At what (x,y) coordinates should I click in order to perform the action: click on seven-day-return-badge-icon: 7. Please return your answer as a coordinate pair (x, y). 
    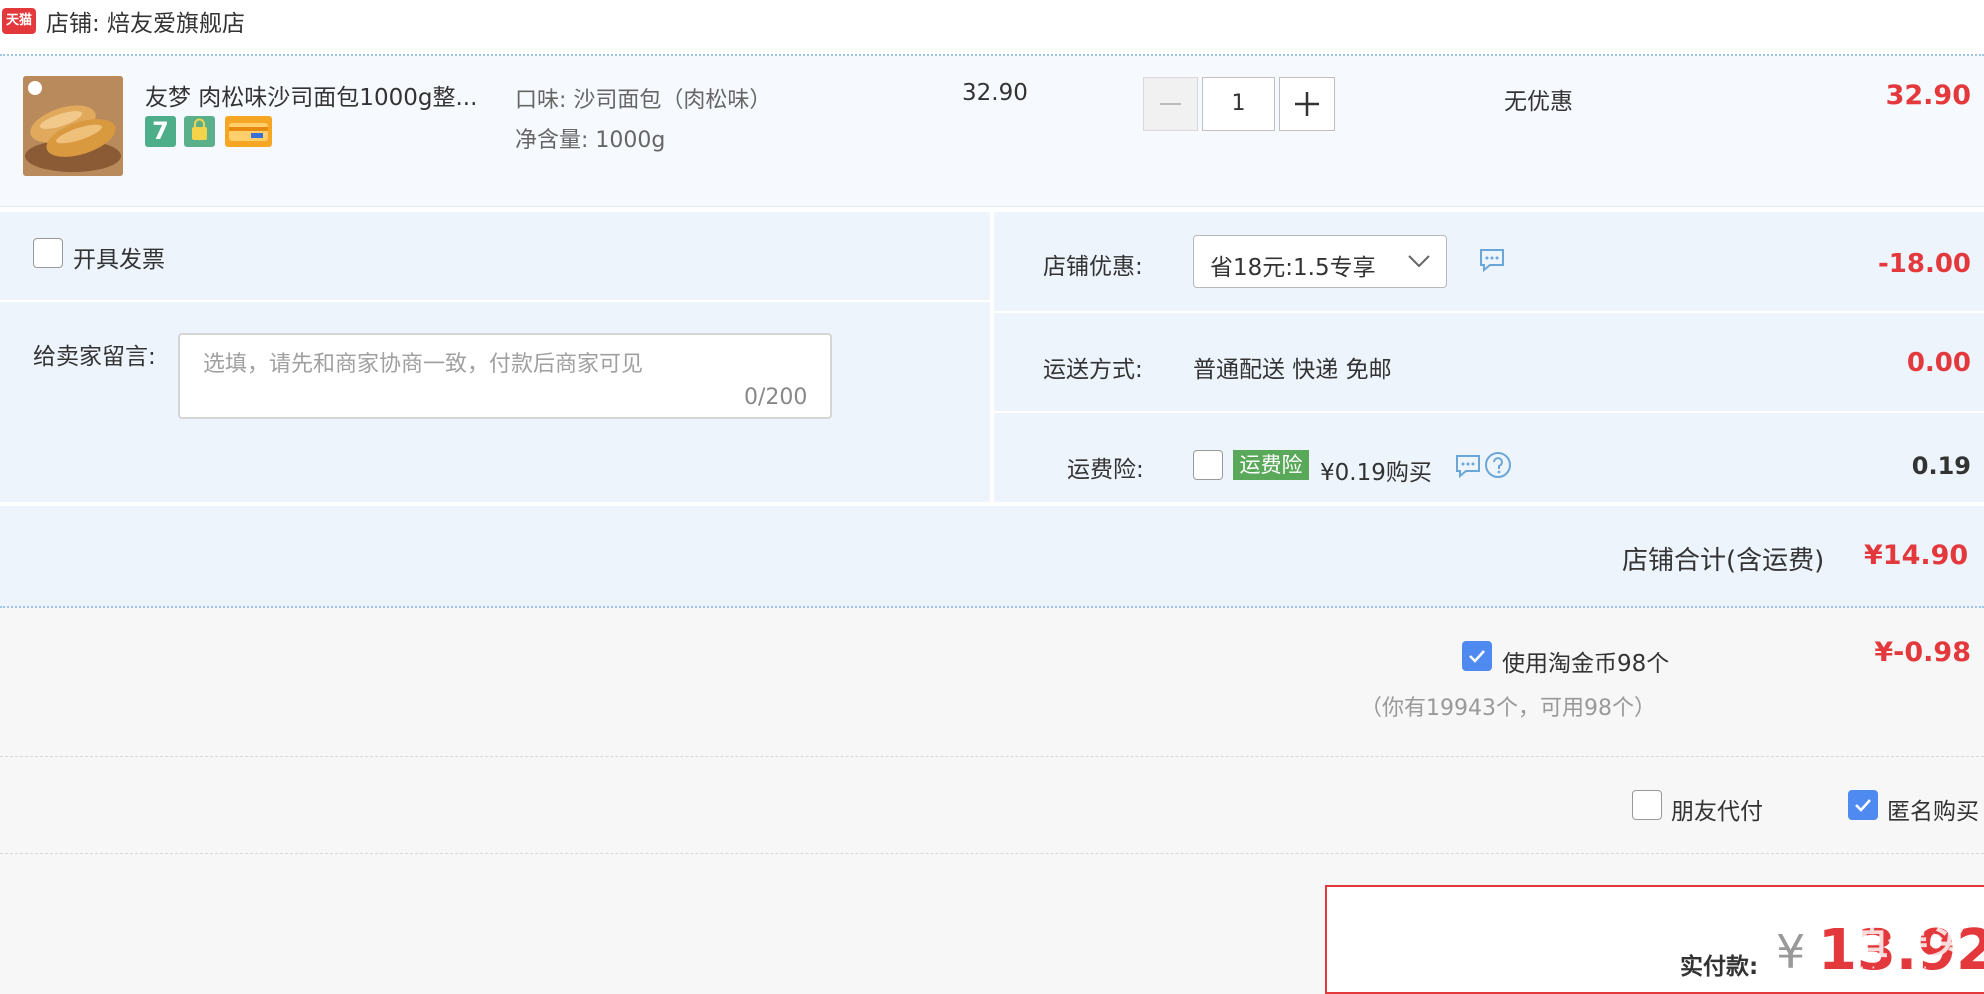
    Looking at the image, I should click on (160, 131).